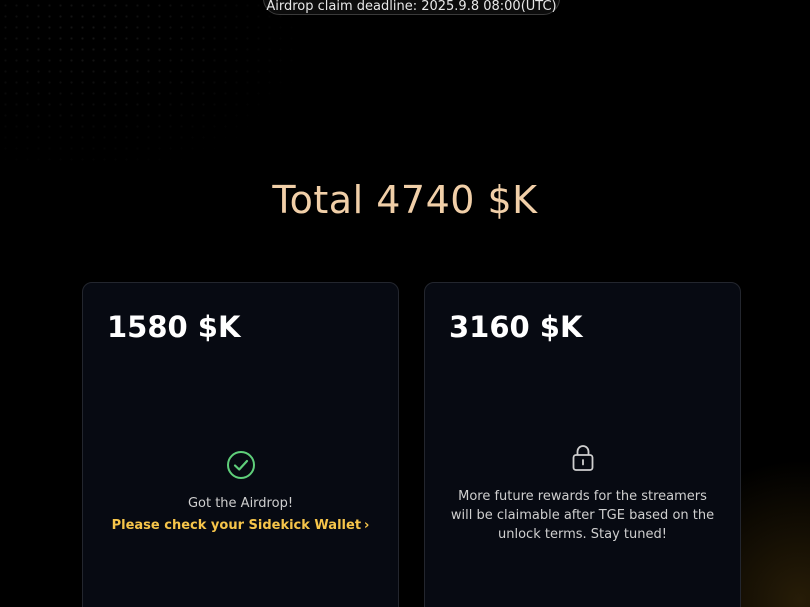 The width and height of the screenshot is (810, 607). Describe the element at coordinates (150, 85) in the screenshot. I see `dotted-background` at that location.